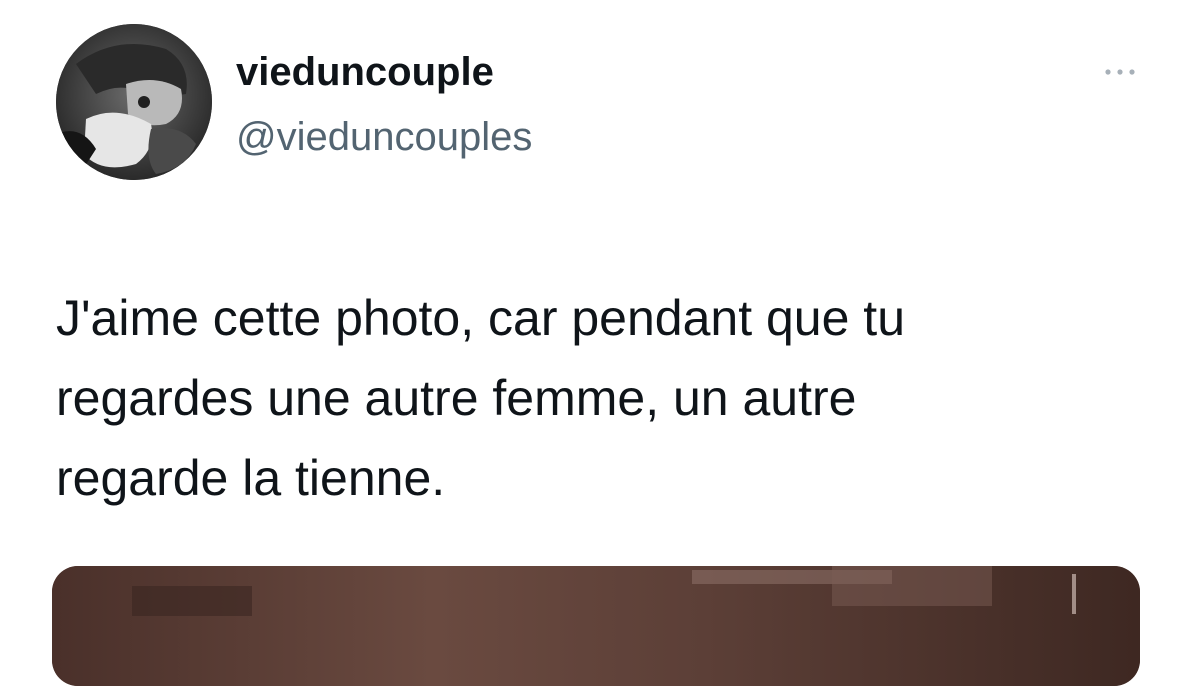  I want to click on author-avatar, so click(134, 102).